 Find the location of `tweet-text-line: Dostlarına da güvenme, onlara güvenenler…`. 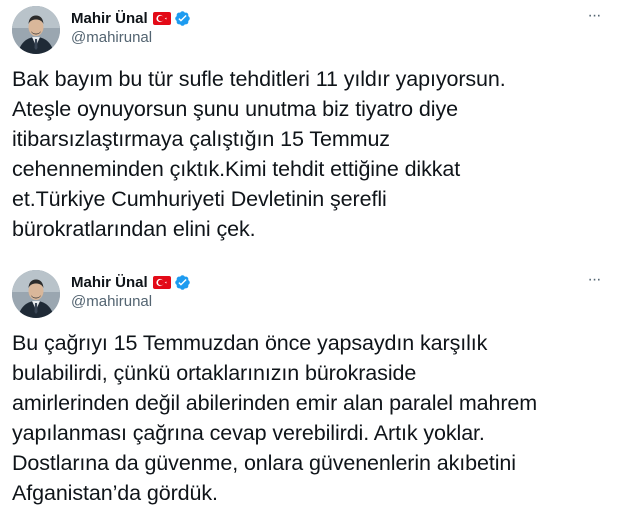

tweet-text-line: Dostlarına da güvenme, onlara güvenenler… is located at coordinates (264, 463).